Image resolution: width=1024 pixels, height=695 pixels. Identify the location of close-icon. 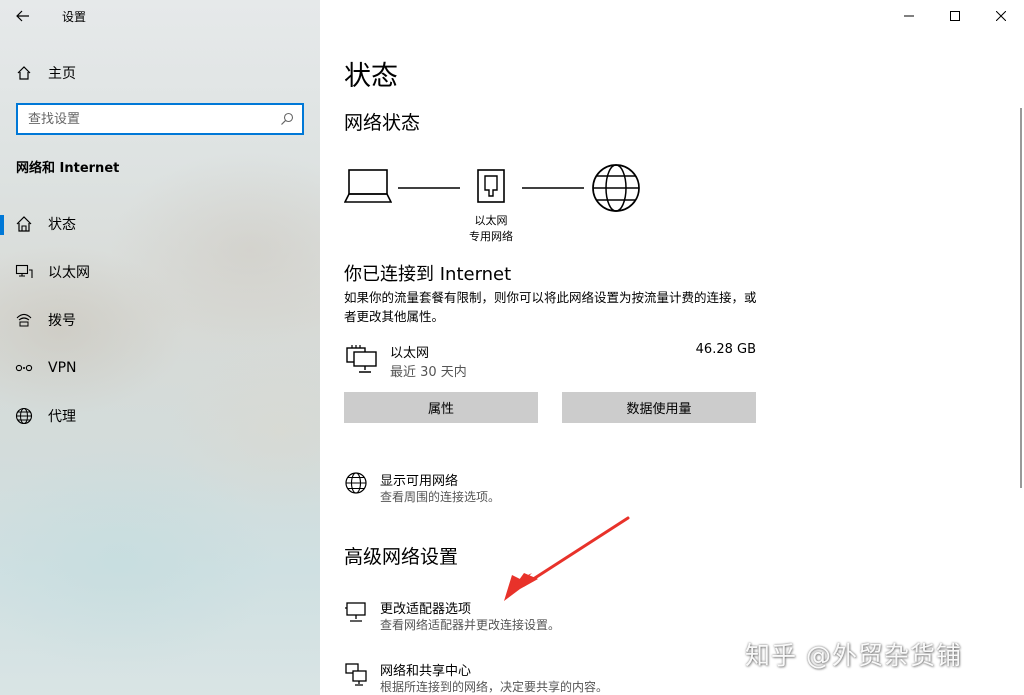
(1001, 16).